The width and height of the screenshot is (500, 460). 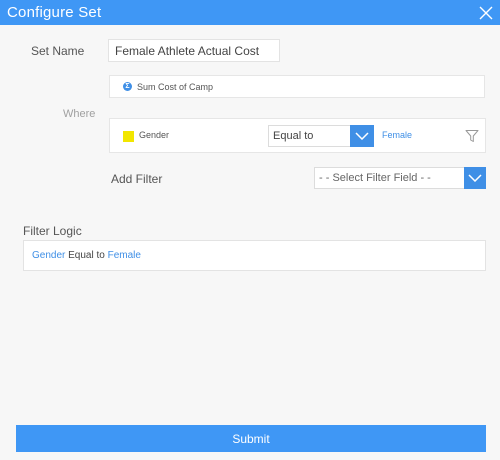 I want to click on set-name-label: Set Name, so click(x=58, y=51).